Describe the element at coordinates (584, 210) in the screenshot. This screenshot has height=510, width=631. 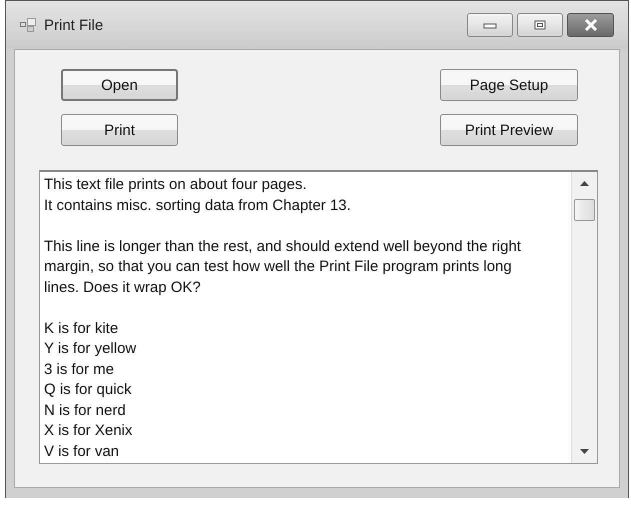
I see `scrollbar-thumb` at that location.